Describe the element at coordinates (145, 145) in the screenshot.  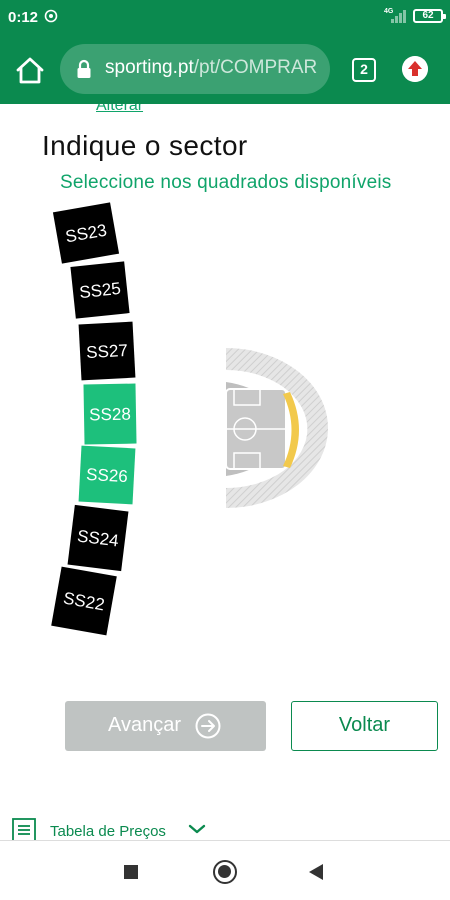
I see `page-title: Indique o sector` at that location.